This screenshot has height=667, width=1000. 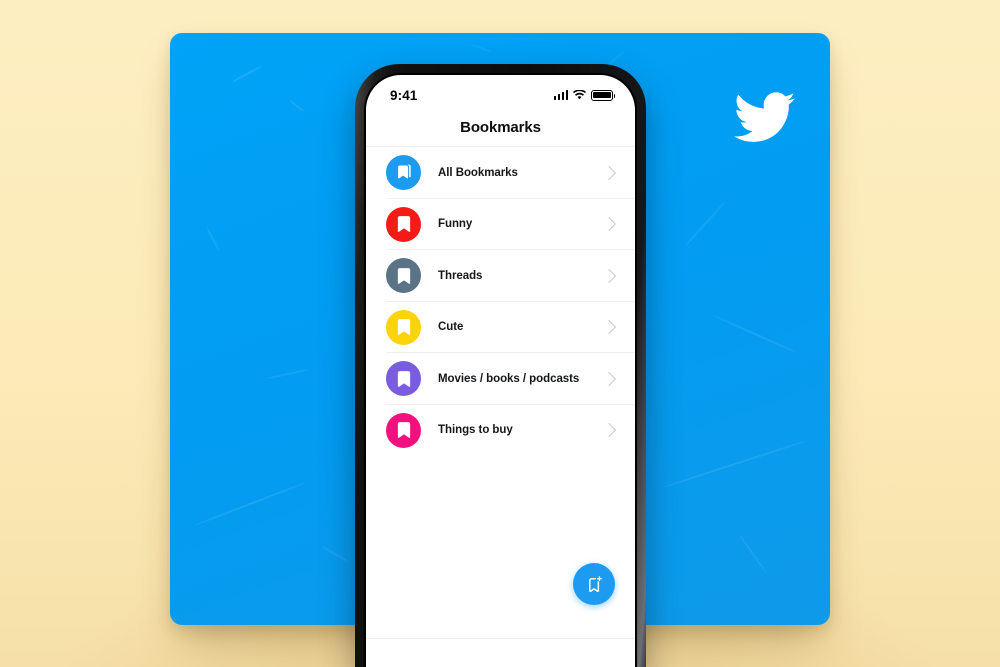 What do you see at coordinates (455, 224) in the screenshot?
I see `list-item-label: Funny` at bounding box center [455, 224].